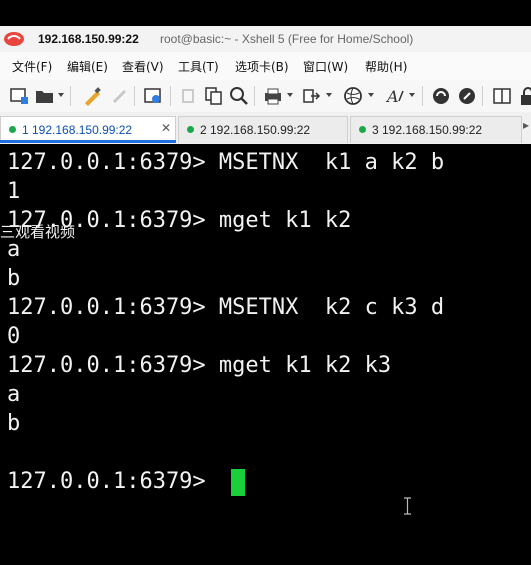  What do you see at coordinates (238, 482) in the screenshot?
I see `terminal-cursor` at bounding box center [238, 482].